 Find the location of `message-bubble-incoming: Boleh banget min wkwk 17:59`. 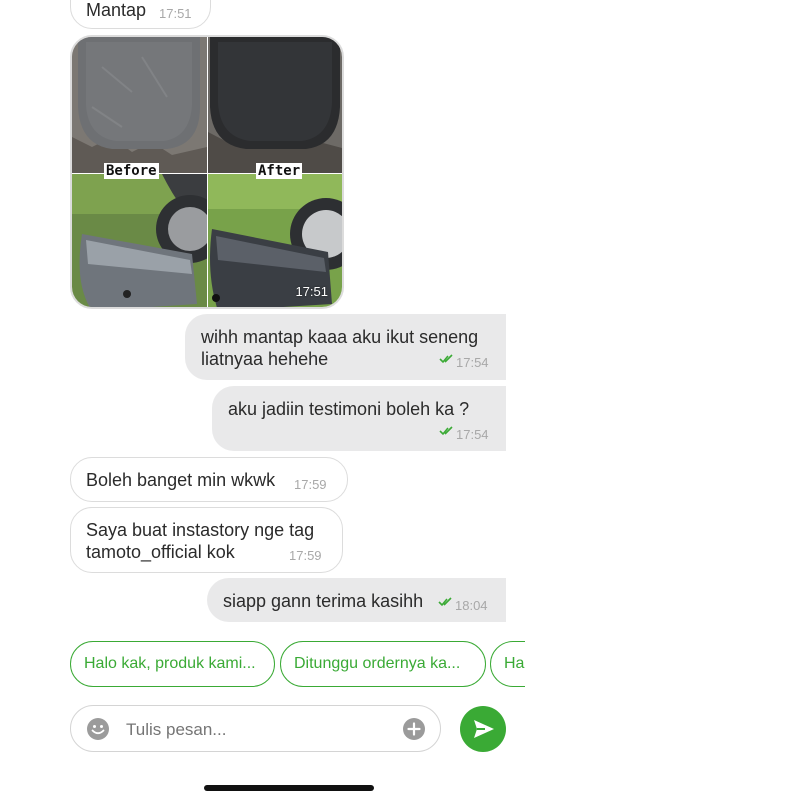

message-bubble-incoming: Boleh banget min wkwk 17:59 is located at coordinates (209, 479).